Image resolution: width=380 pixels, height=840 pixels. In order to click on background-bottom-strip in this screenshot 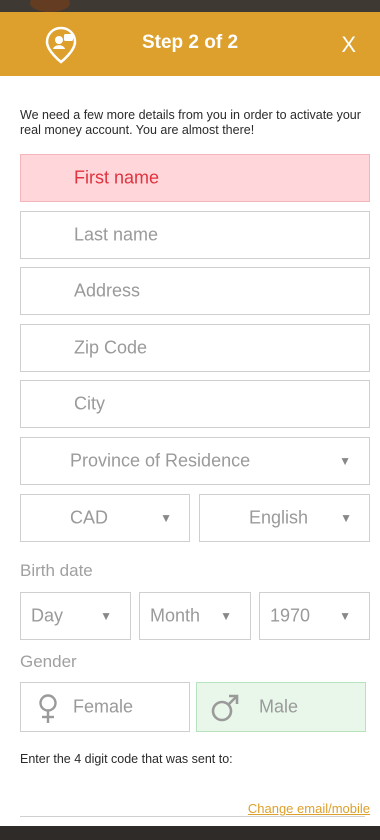, I will do `click(190, 833)`.